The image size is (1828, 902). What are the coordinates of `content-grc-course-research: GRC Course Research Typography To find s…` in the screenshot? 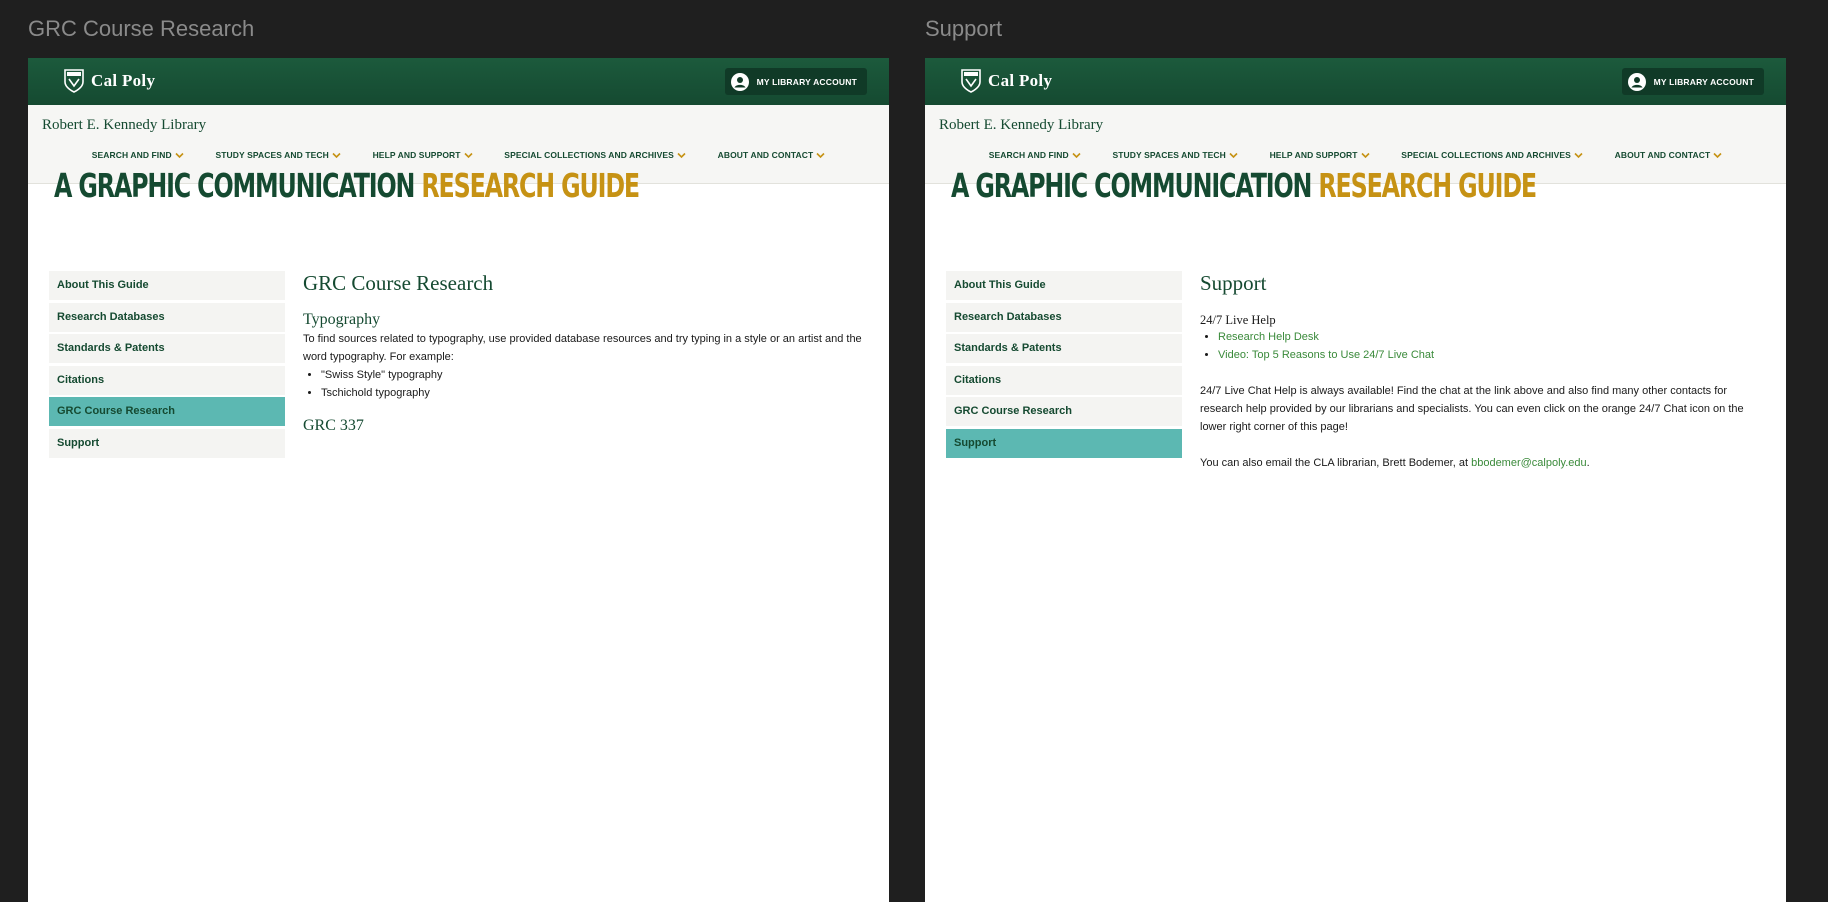 It's located at (588, 353).